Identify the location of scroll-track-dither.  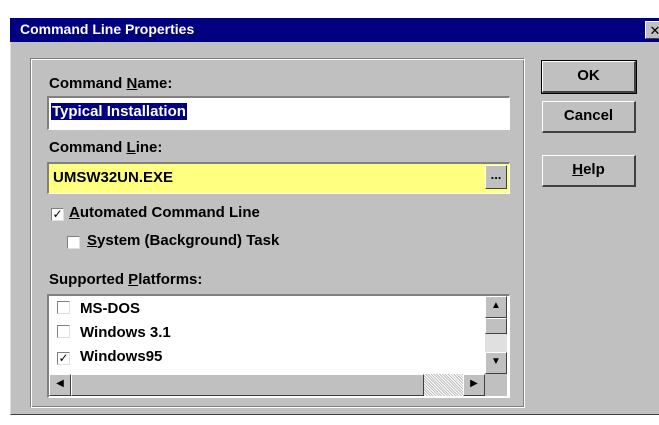
(445, 385).